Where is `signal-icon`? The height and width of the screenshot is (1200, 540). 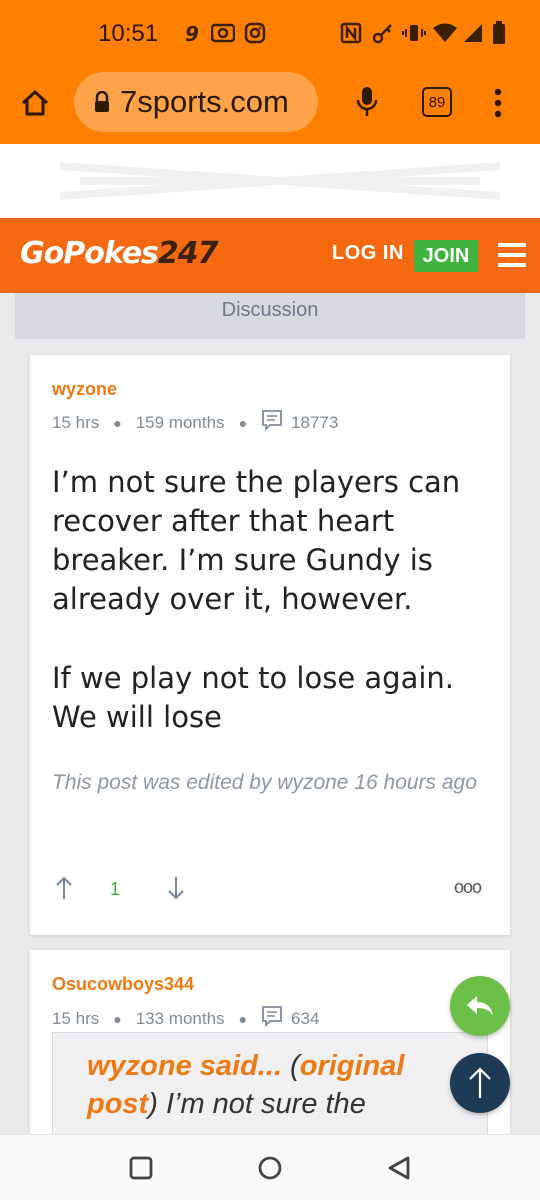 signal-icon is located at coordinates (473, 33).